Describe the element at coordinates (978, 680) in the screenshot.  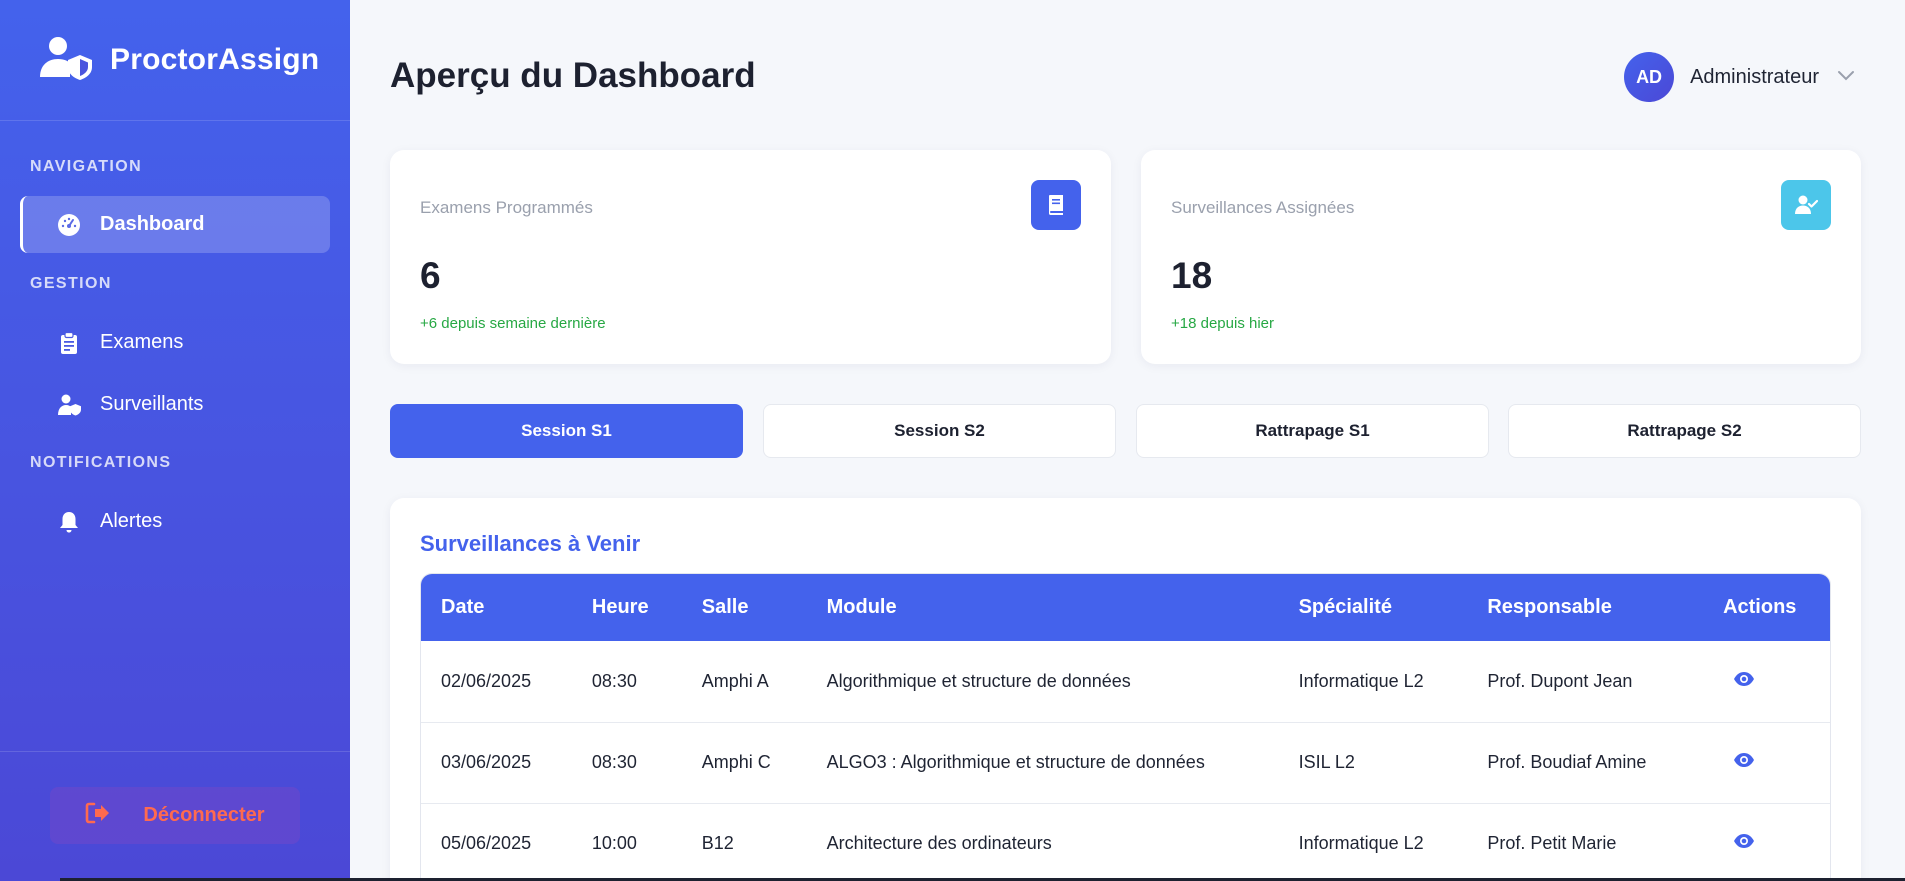
I see `cell-module: Algorithmique et structure de données` at that location.